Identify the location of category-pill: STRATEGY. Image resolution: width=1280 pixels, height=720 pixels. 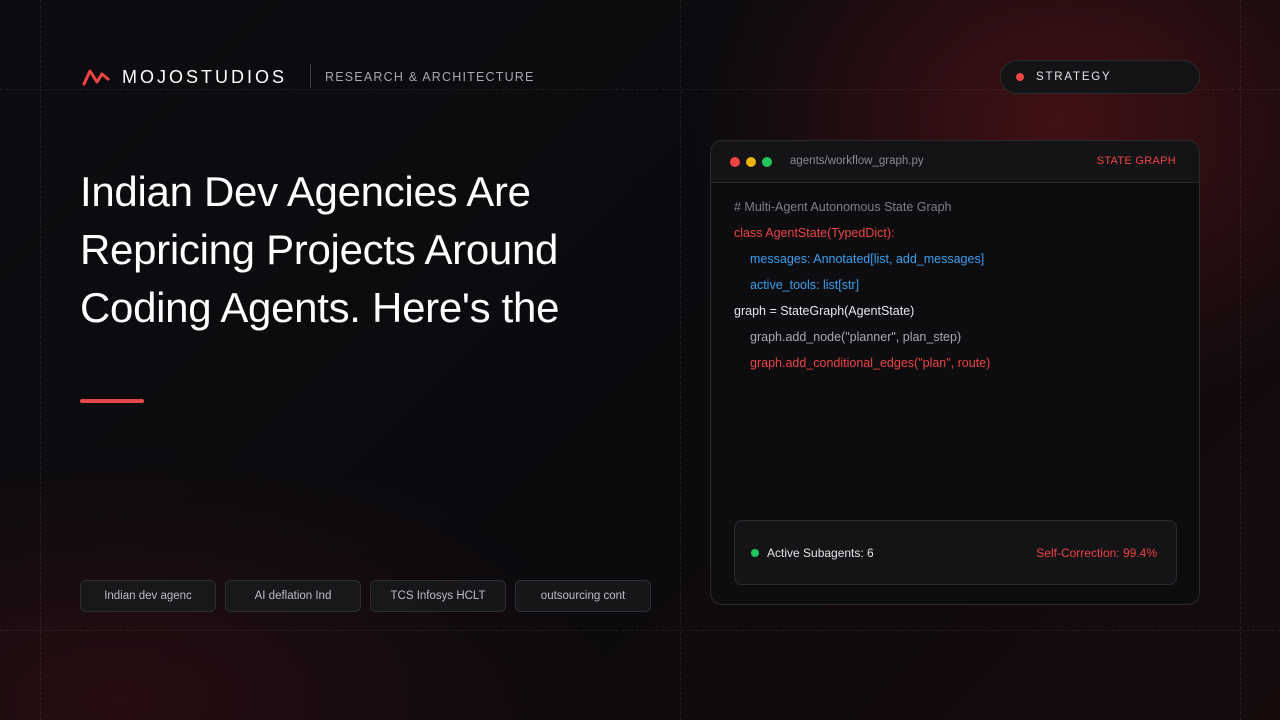
(1100, 77).